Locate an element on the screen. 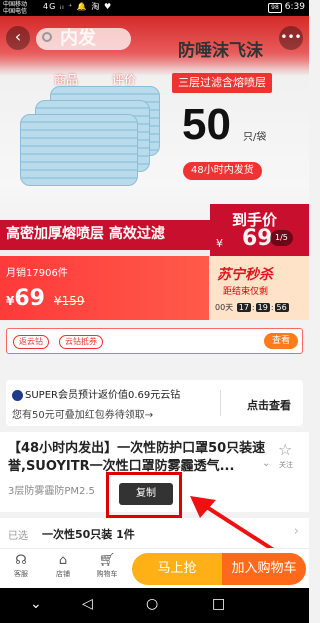  hero-brand-text: 防唾沫飞沫 is located at coordinates (220, 51).